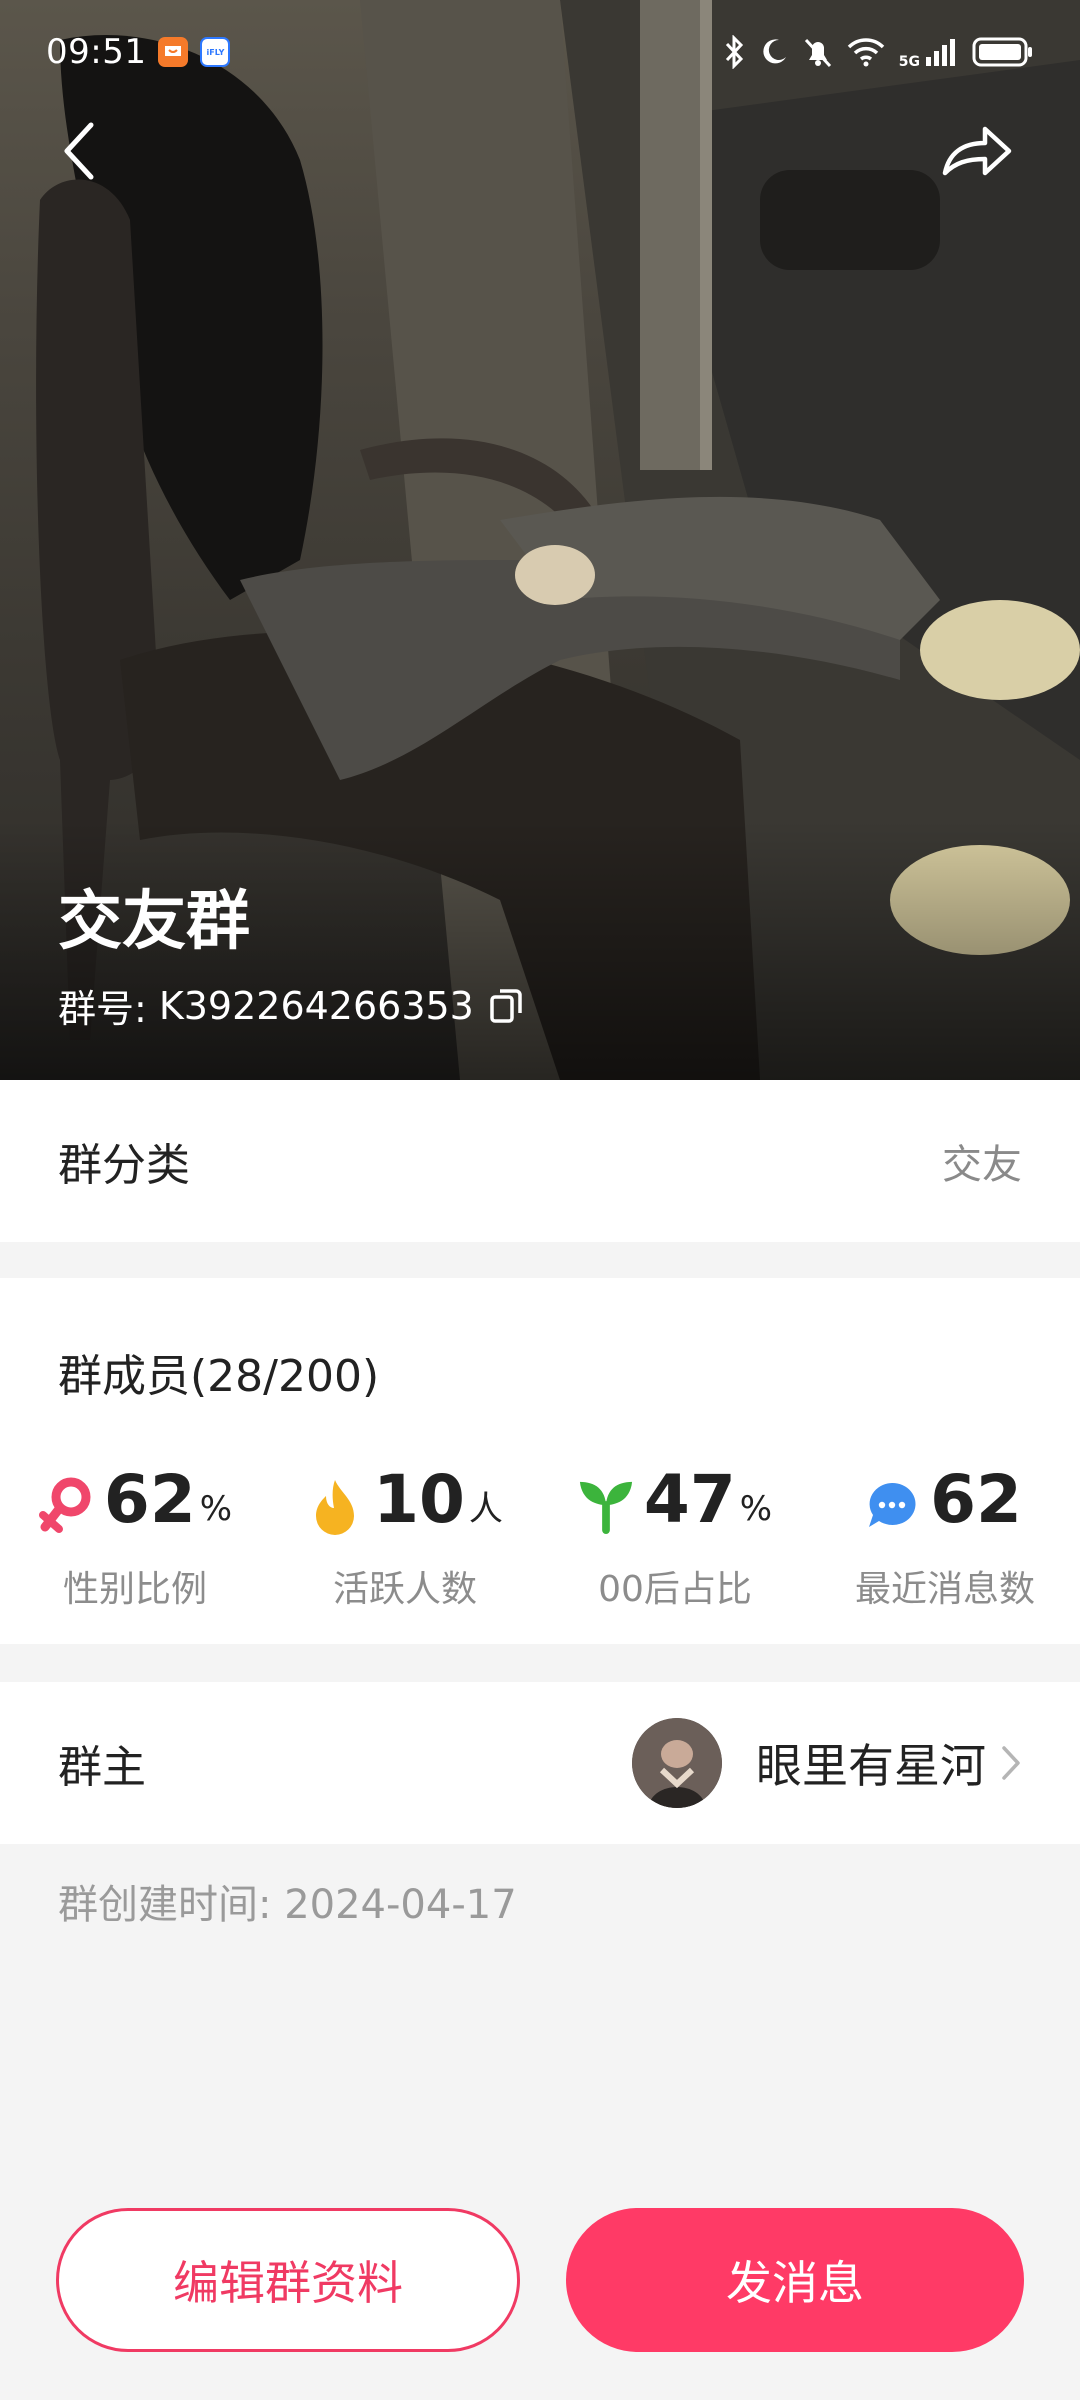 This screenshot has height=2400, width=1080. What do you see at coordinates (506, 1006) in the screenshot?
I see `copy-icon` at bounding box center [506, 1006].